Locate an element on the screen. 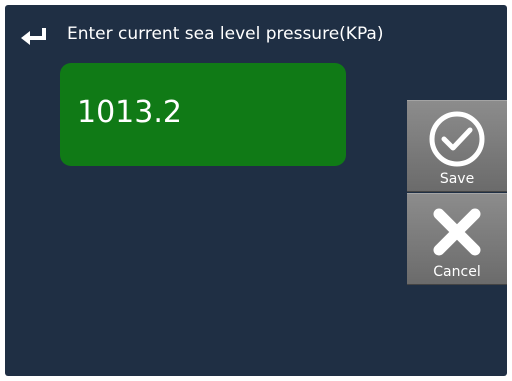 This screenshot has width=512, height=381. pressure-value: 1013.2 is located at coordinates (129, 112).